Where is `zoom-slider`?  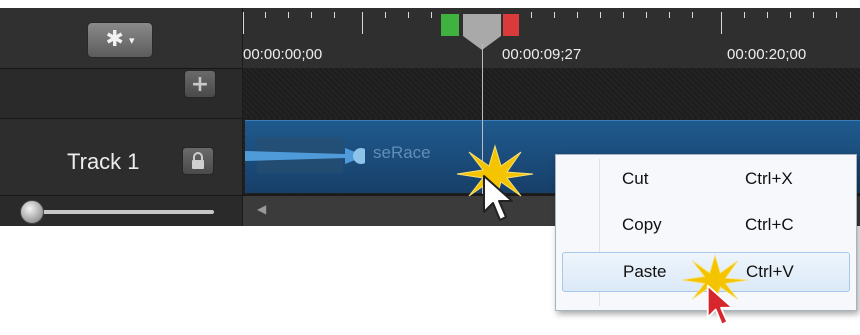 zoom-slider is located at coordinates (121, 211).